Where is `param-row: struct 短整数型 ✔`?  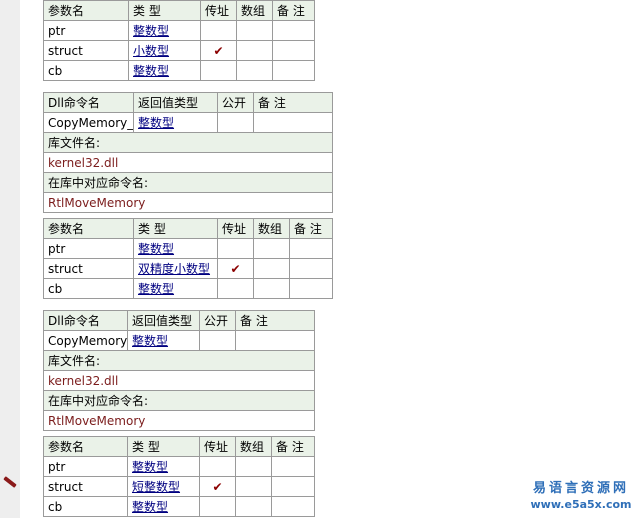 param-row: struct 短整数型 ✔ is located at coordinates (179, 486).